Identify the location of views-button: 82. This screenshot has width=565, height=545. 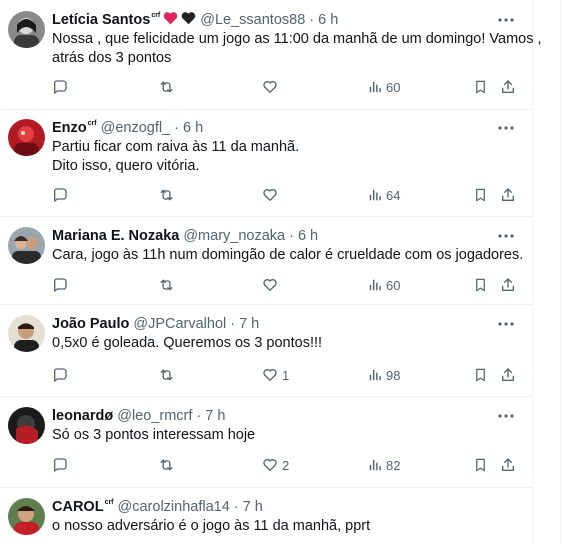
(384, 465).